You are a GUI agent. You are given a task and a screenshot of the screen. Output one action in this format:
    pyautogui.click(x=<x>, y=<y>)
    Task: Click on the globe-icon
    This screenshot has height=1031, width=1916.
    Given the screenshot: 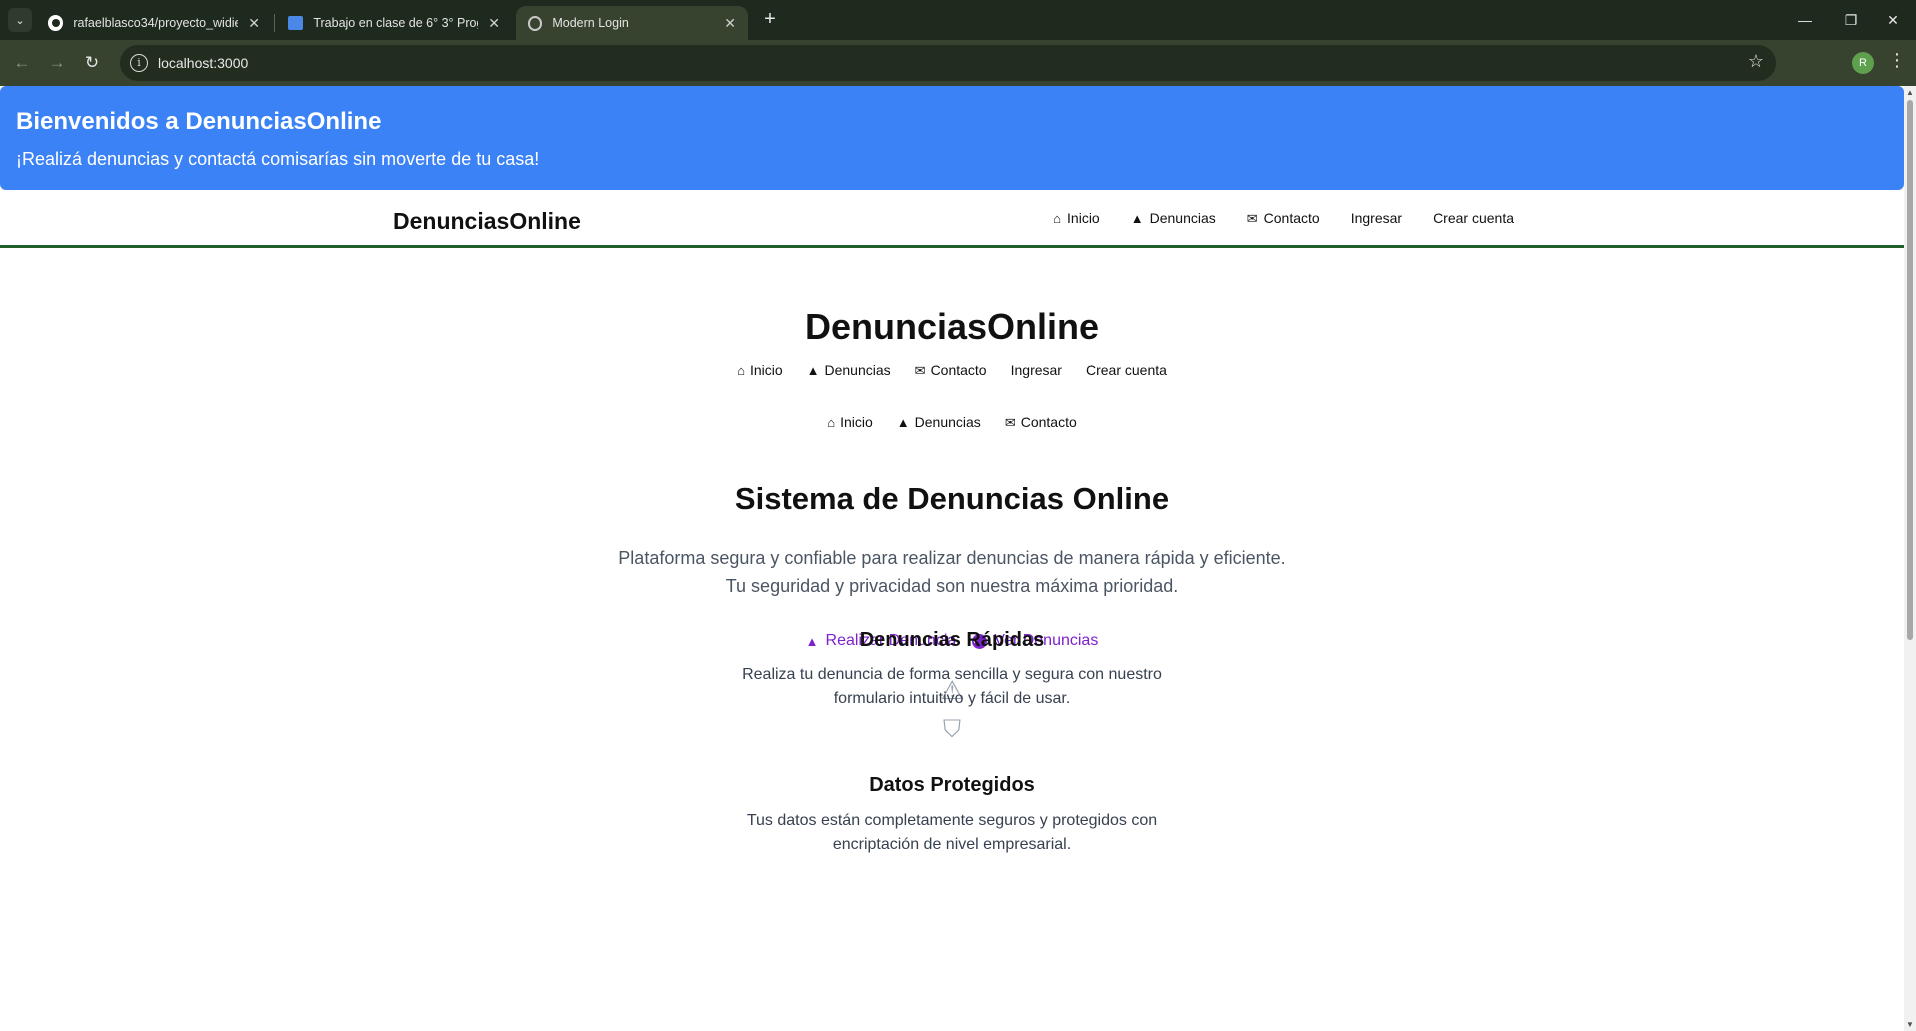 What is the action you would take?
    pyautogui.click(x=535, y=23)
    